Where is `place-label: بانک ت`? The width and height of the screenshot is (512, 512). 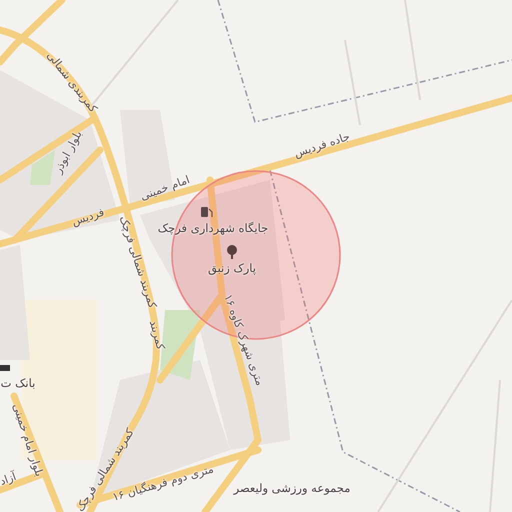 place-label: بانک ت is located at coordinates (18, 383).